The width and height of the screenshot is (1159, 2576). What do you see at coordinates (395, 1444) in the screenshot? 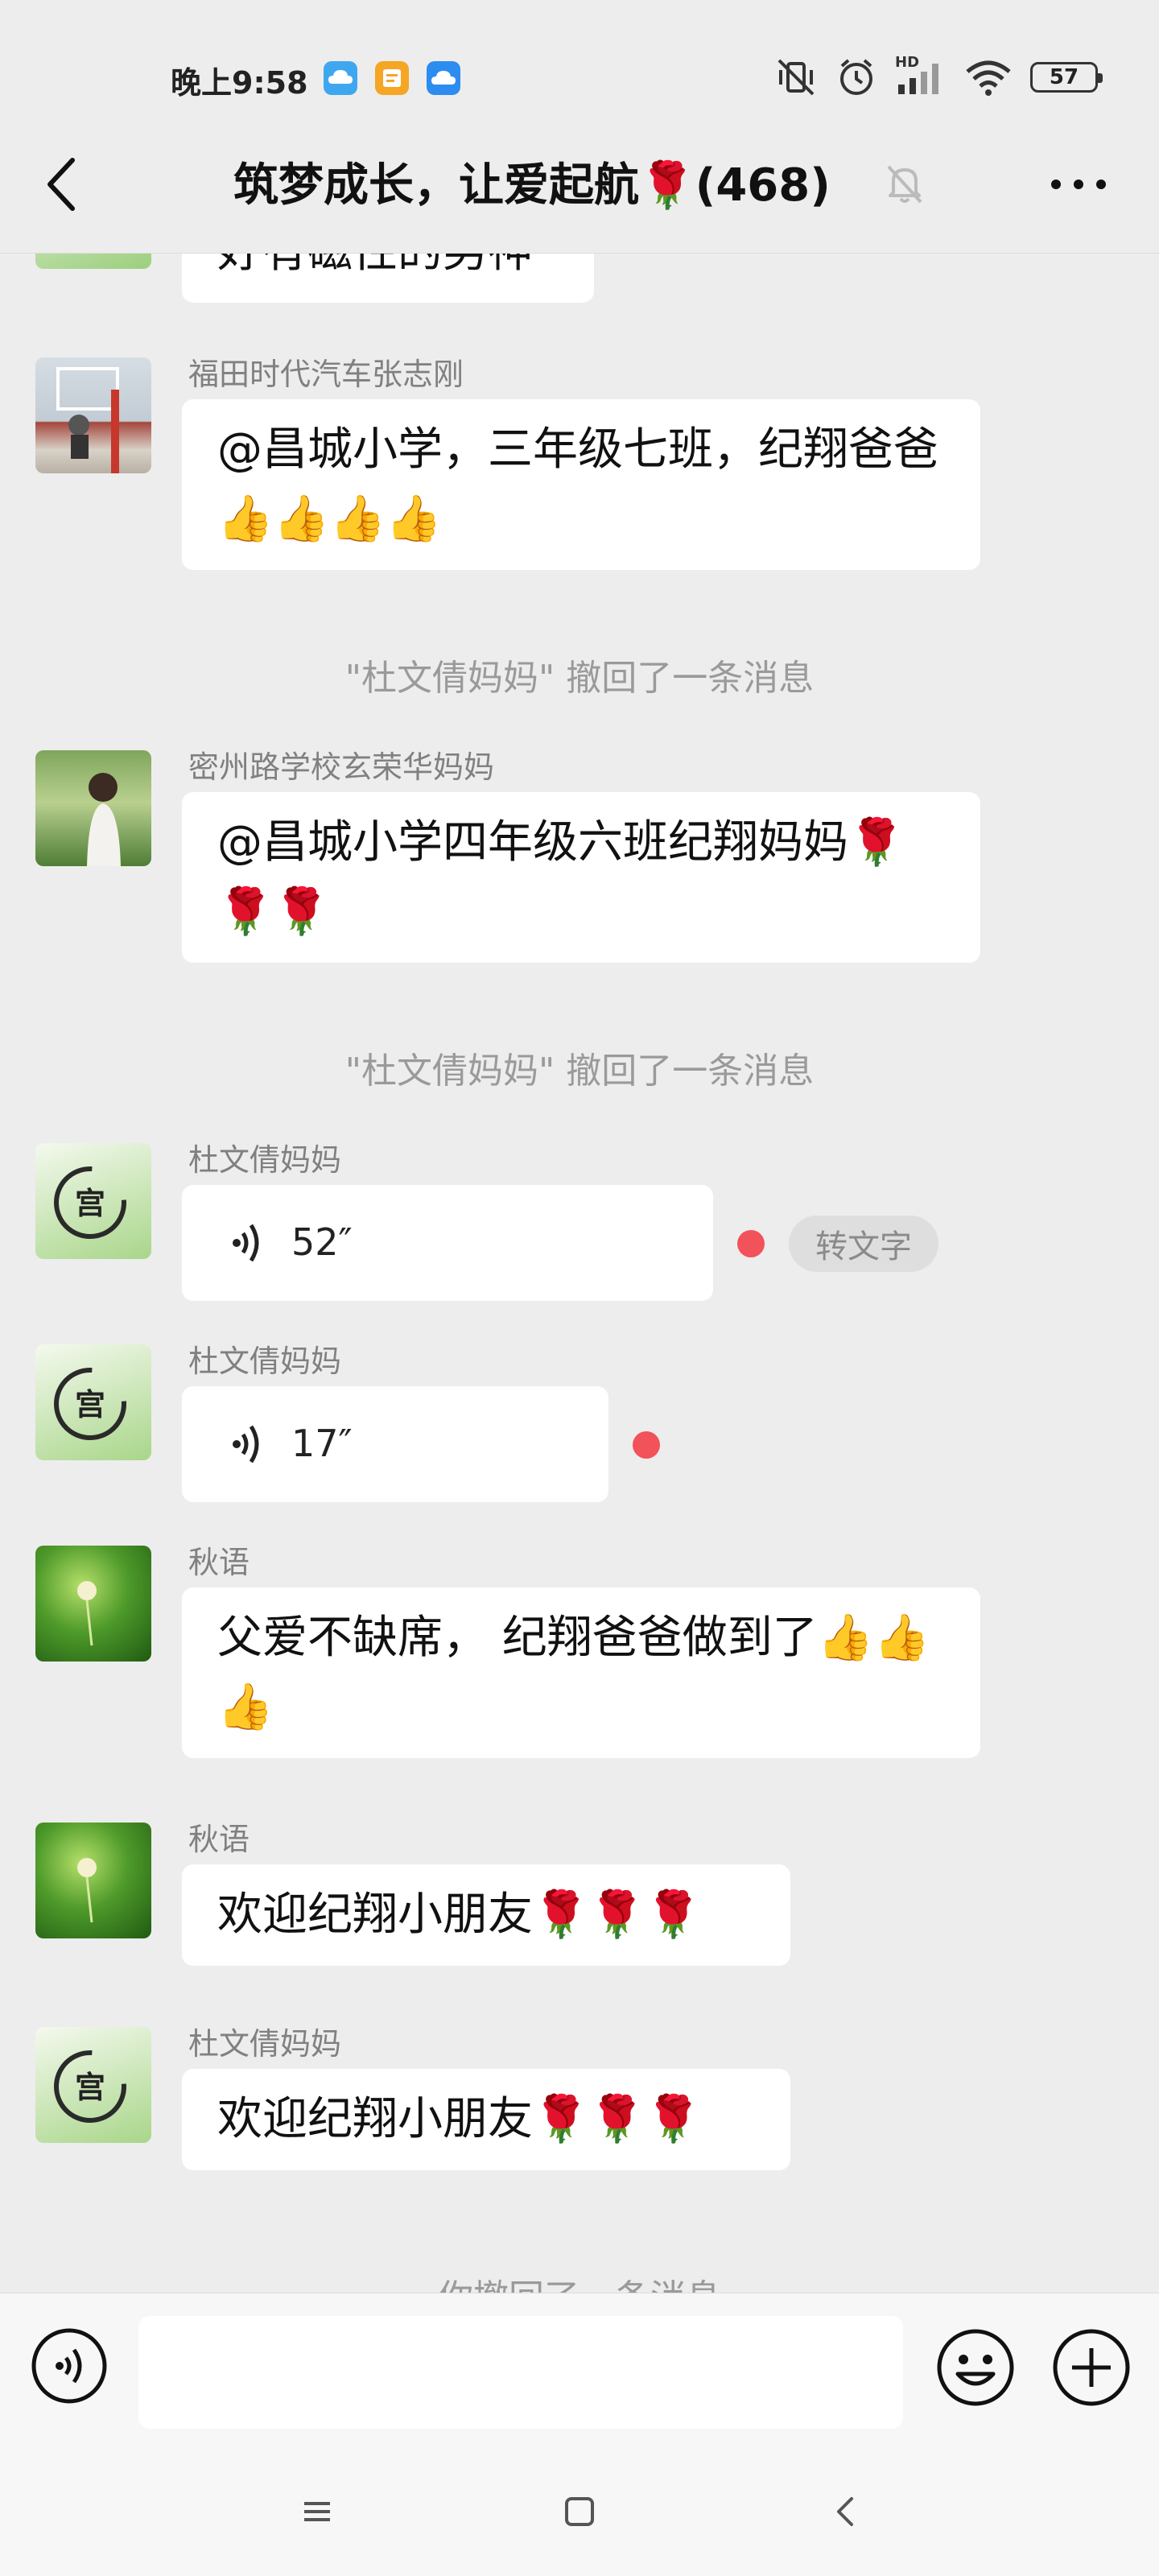
I see `voice-bubble: 17″` at bounding box center [395, 1444].